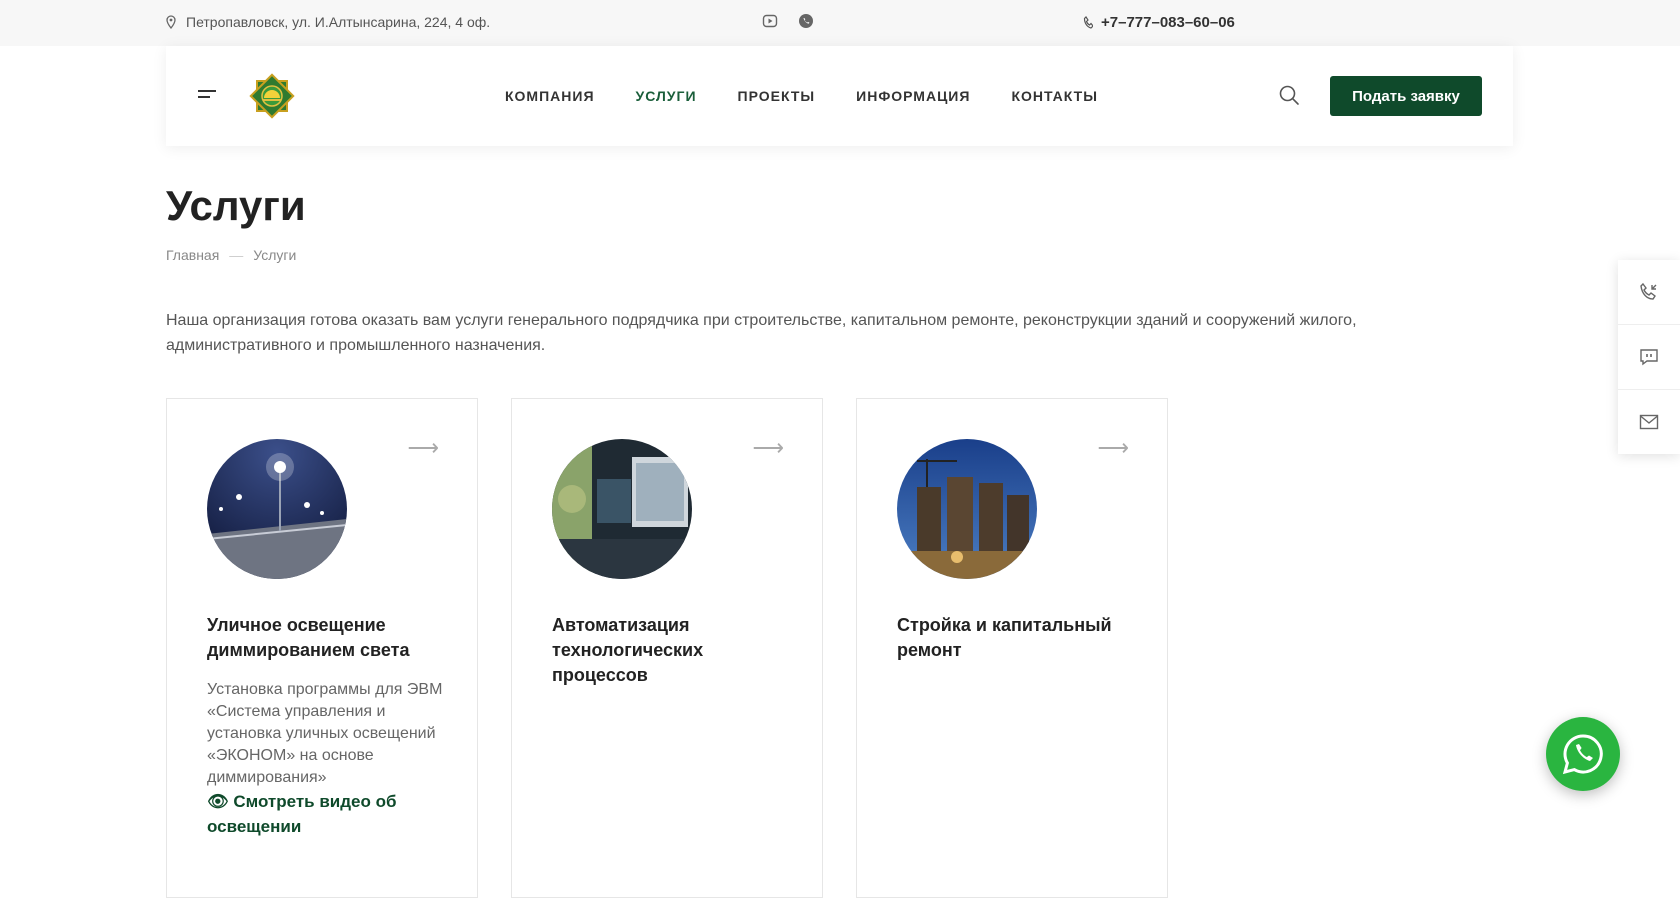 This screenshot has width=1680, height=898. What do you see at coordinates (770, 21) in the screenshot?
I see `youtube-icon` at bounding box center [770, 21].